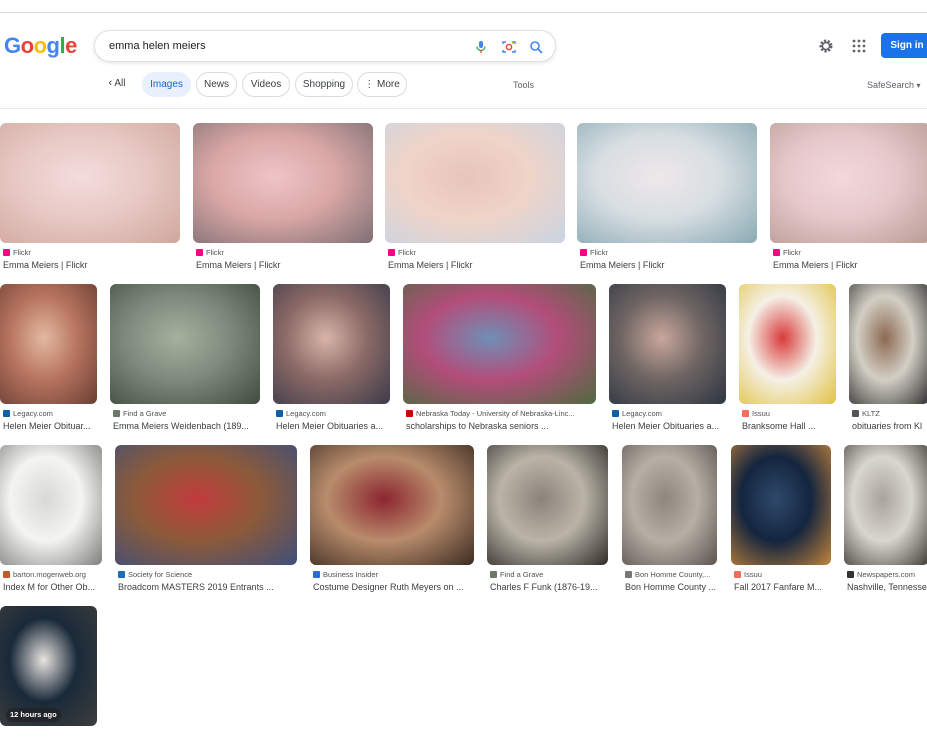 The image size is (927, 754). What do you see at coordinates (523, 85) in the screenshot?
I see `tools-button: Tools` at bounding box center [523, 85].